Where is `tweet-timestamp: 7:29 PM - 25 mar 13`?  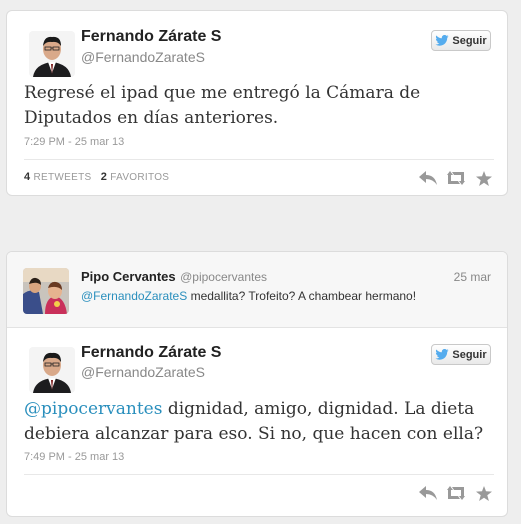 tweet-timestamp: 7:29 PM - 25 mar 13 is located at coordinates (74, 142).